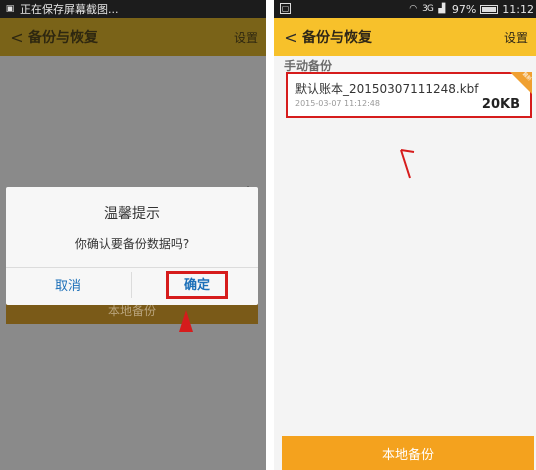 This screenshot has height=470, width=536. What do you see at coordinates (197, 285) in the screenshot?
I see `confirm-button: 确定` at bounding box center [197, 285].